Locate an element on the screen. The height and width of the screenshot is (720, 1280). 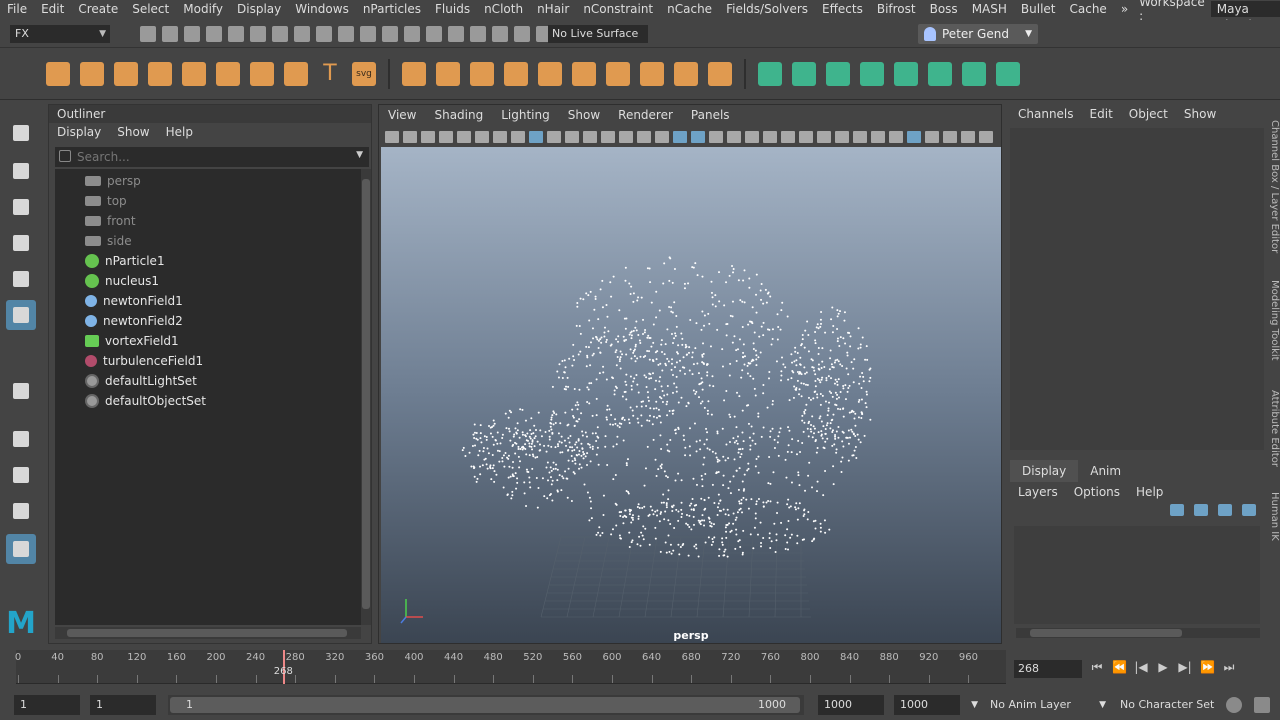
channel-box-menu-channels: Channels is located at coordinates (1046, 114).